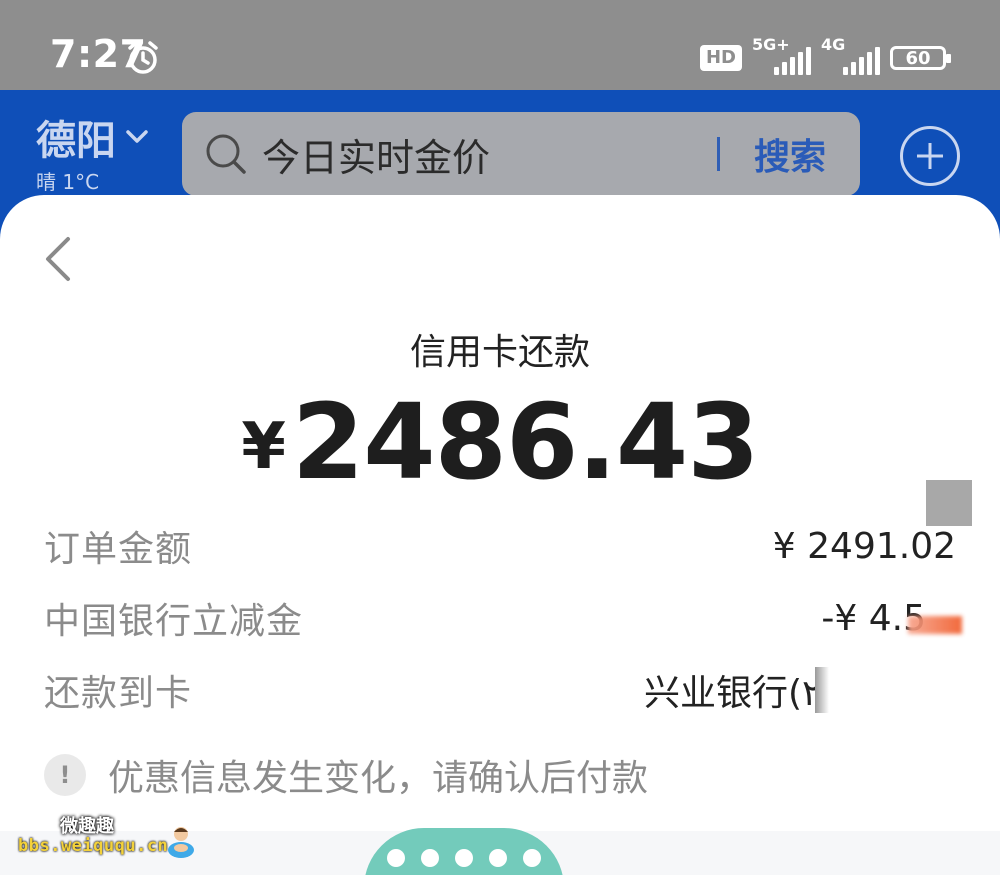 The width and height of the screenshot is (1000, 875). Describe the element at coordinates (864, 546) in the screenshot. I see `order-amount-value: ¥ 2491.02` at that location.